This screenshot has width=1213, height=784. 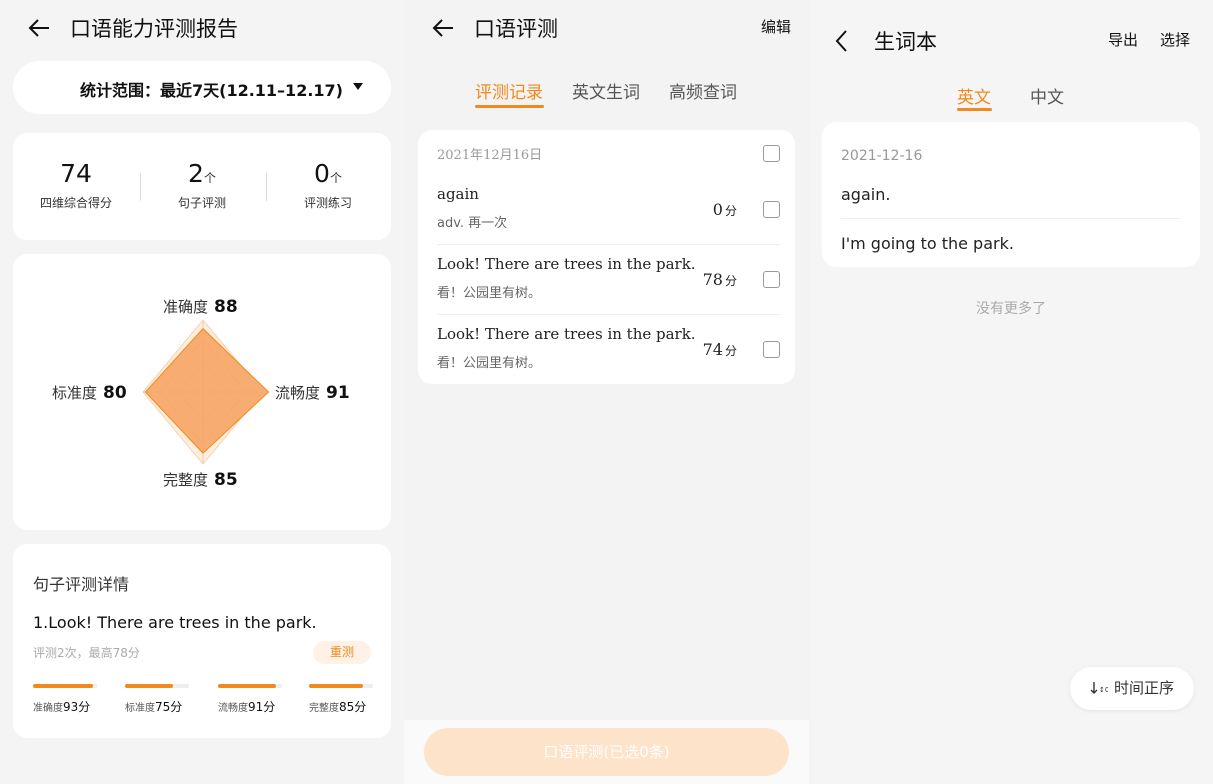 I want to click on metric-score: 75分, so click(x=169, y=707).